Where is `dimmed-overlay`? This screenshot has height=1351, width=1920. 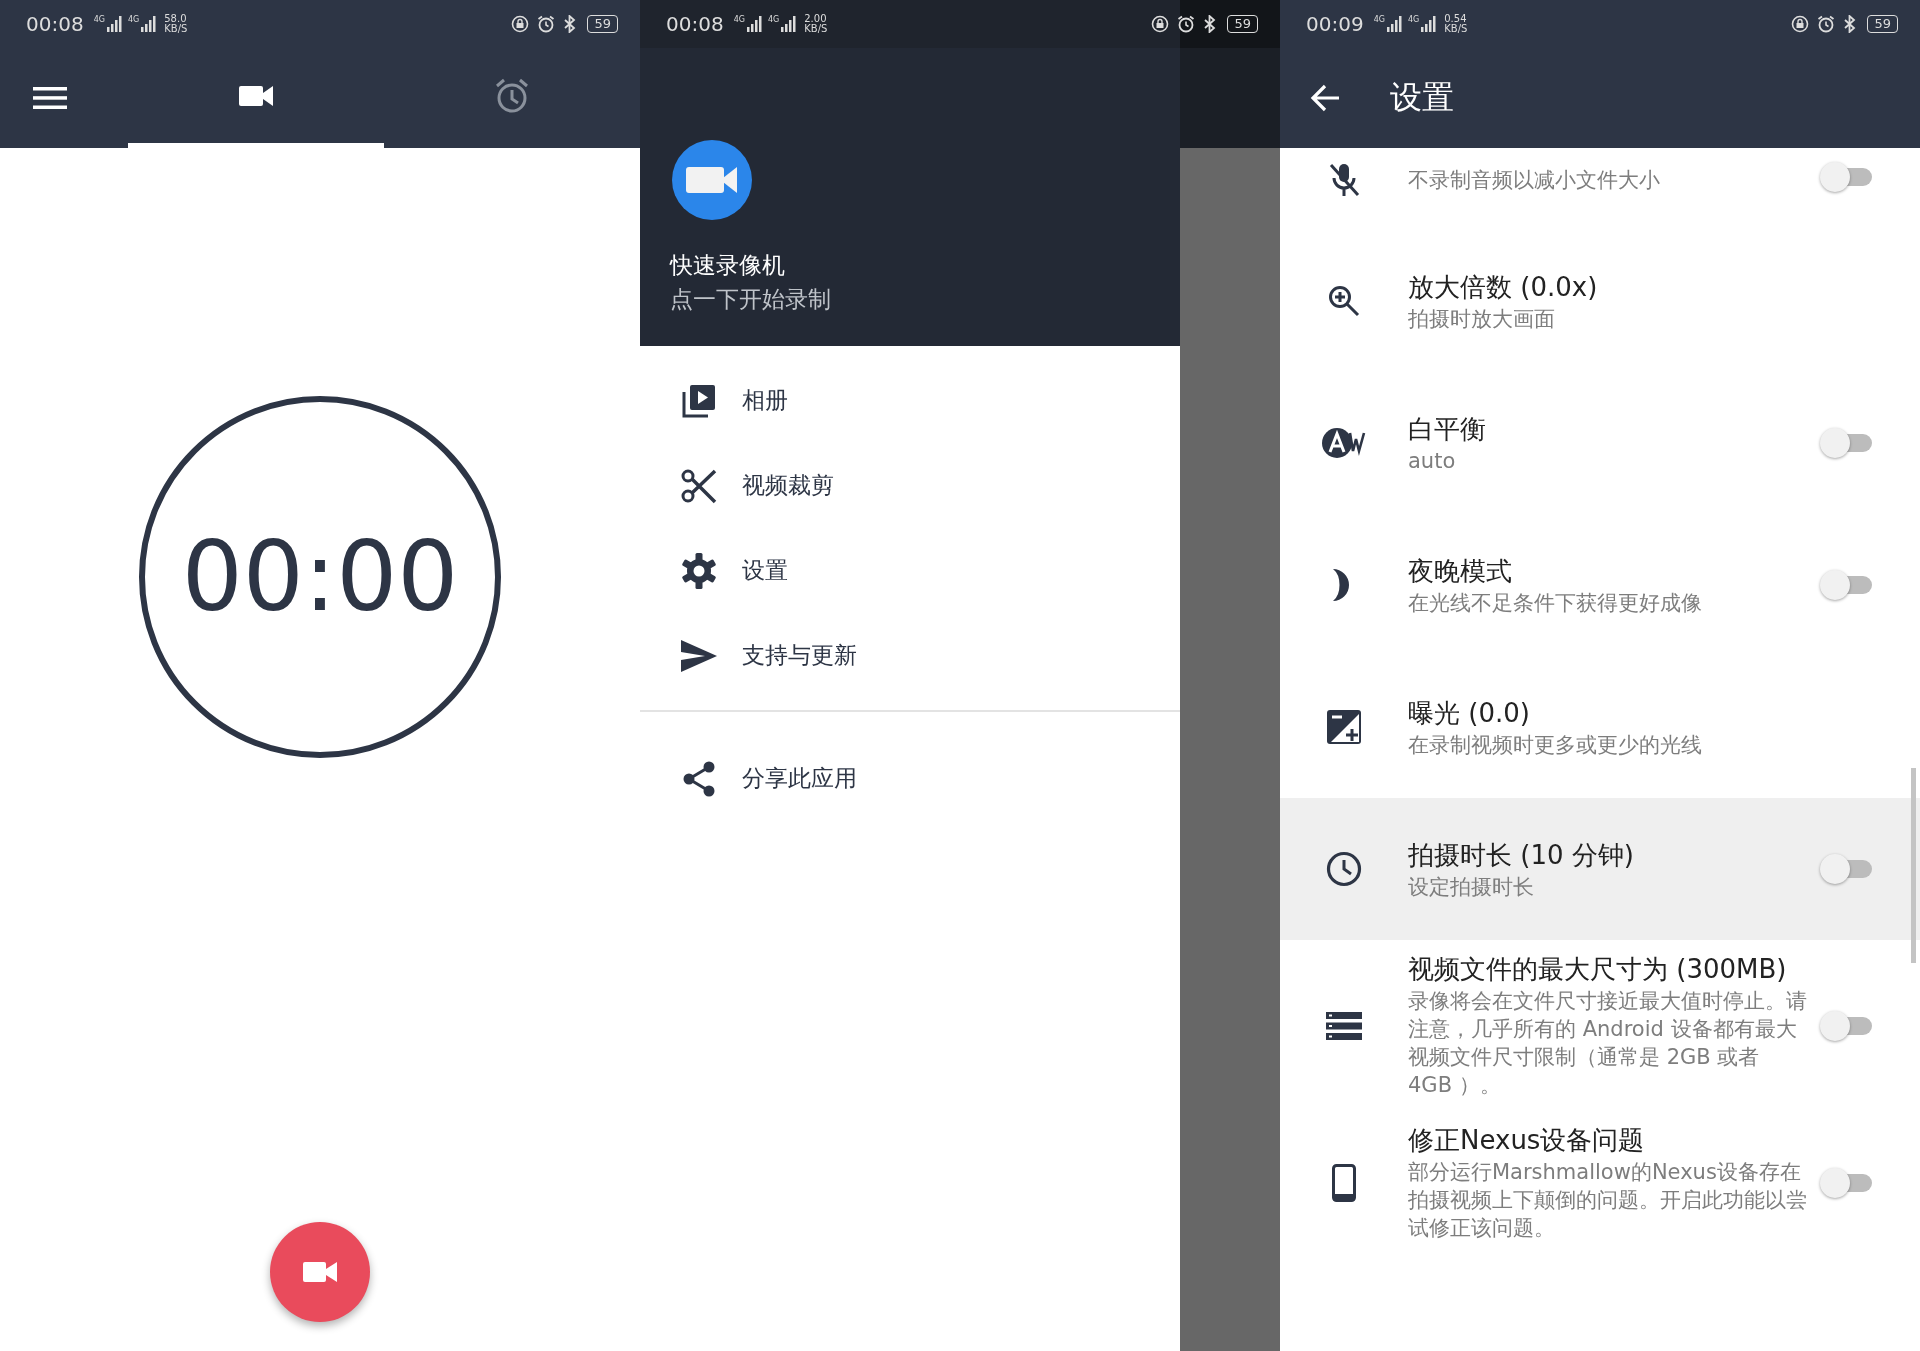
dimmed-overlay is located at coordinates (1230, 699).